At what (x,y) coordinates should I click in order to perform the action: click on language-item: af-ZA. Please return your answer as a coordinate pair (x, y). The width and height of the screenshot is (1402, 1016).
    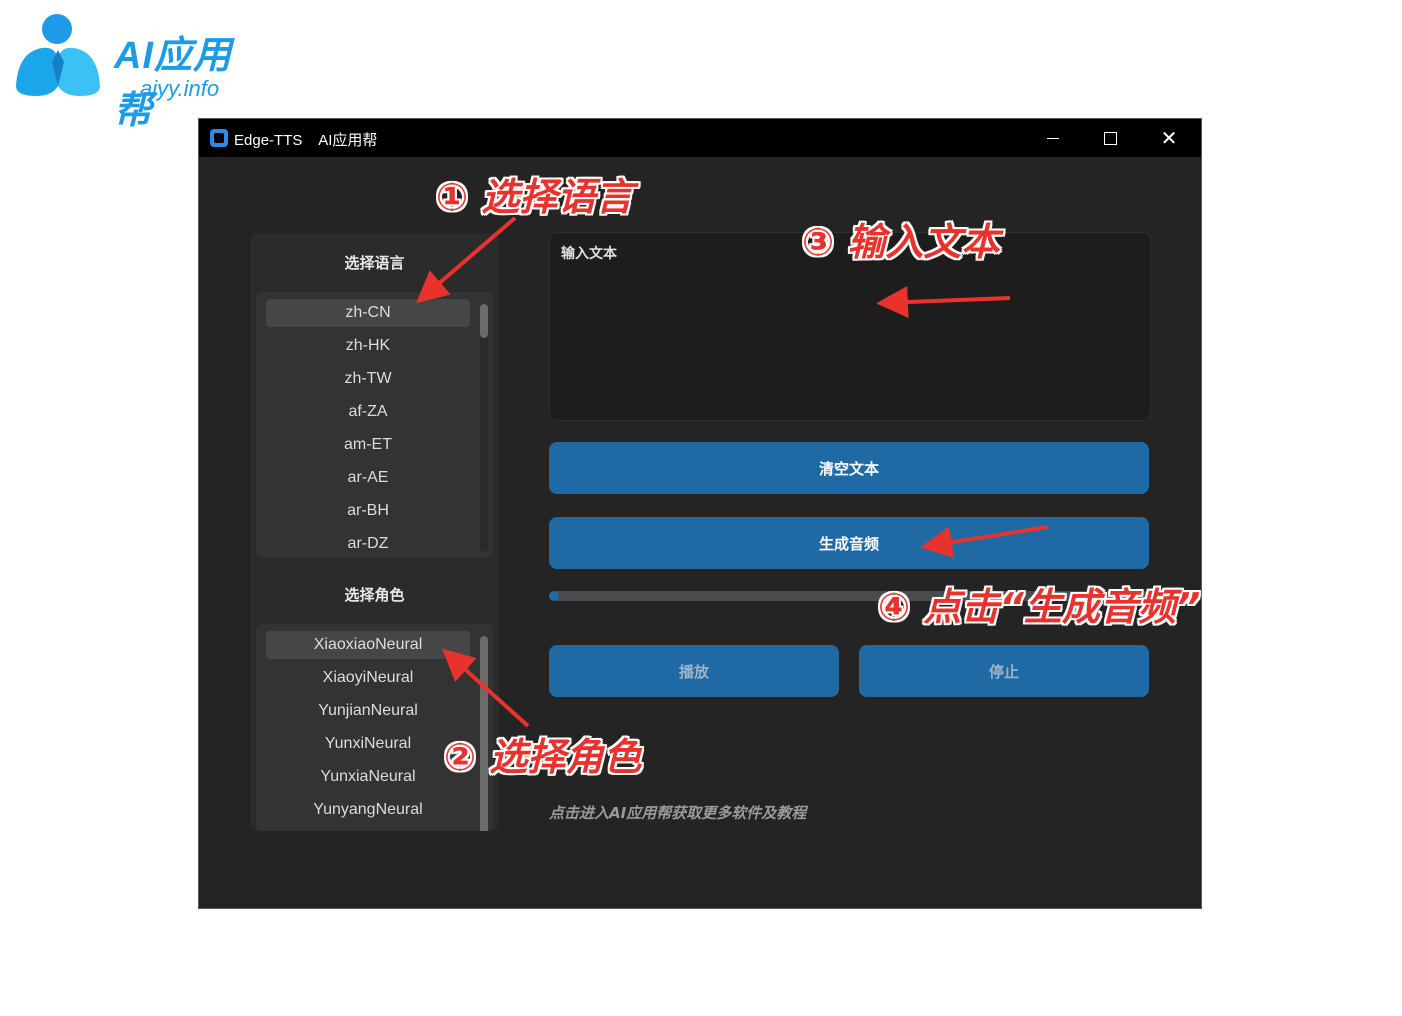
    Looking at the image, I should click on (368, 412).